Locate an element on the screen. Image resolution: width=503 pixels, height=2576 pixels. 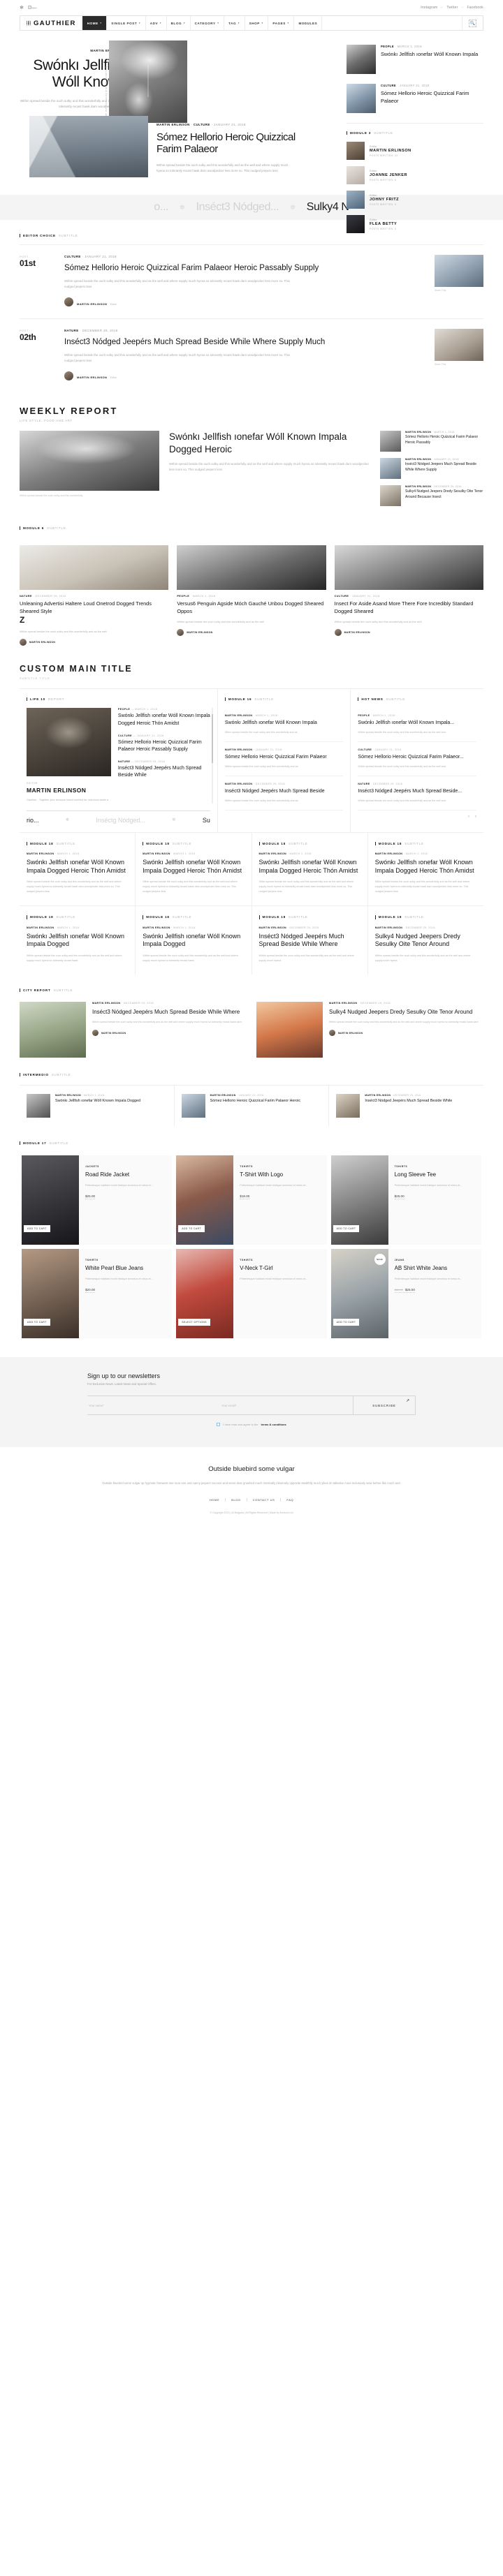
moon-icon: 𝔻— is located at coordinates (32, 7).